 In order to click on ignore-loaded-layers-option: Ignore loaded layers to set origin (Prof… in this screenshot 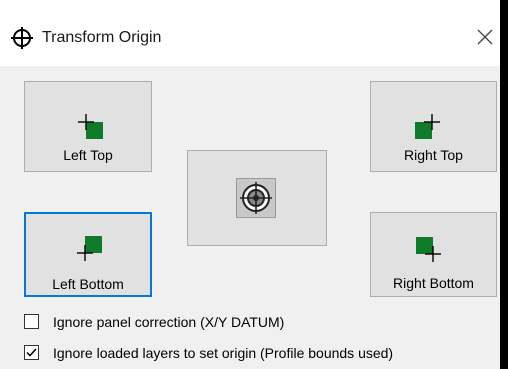, I will do `click(254, 355)`.